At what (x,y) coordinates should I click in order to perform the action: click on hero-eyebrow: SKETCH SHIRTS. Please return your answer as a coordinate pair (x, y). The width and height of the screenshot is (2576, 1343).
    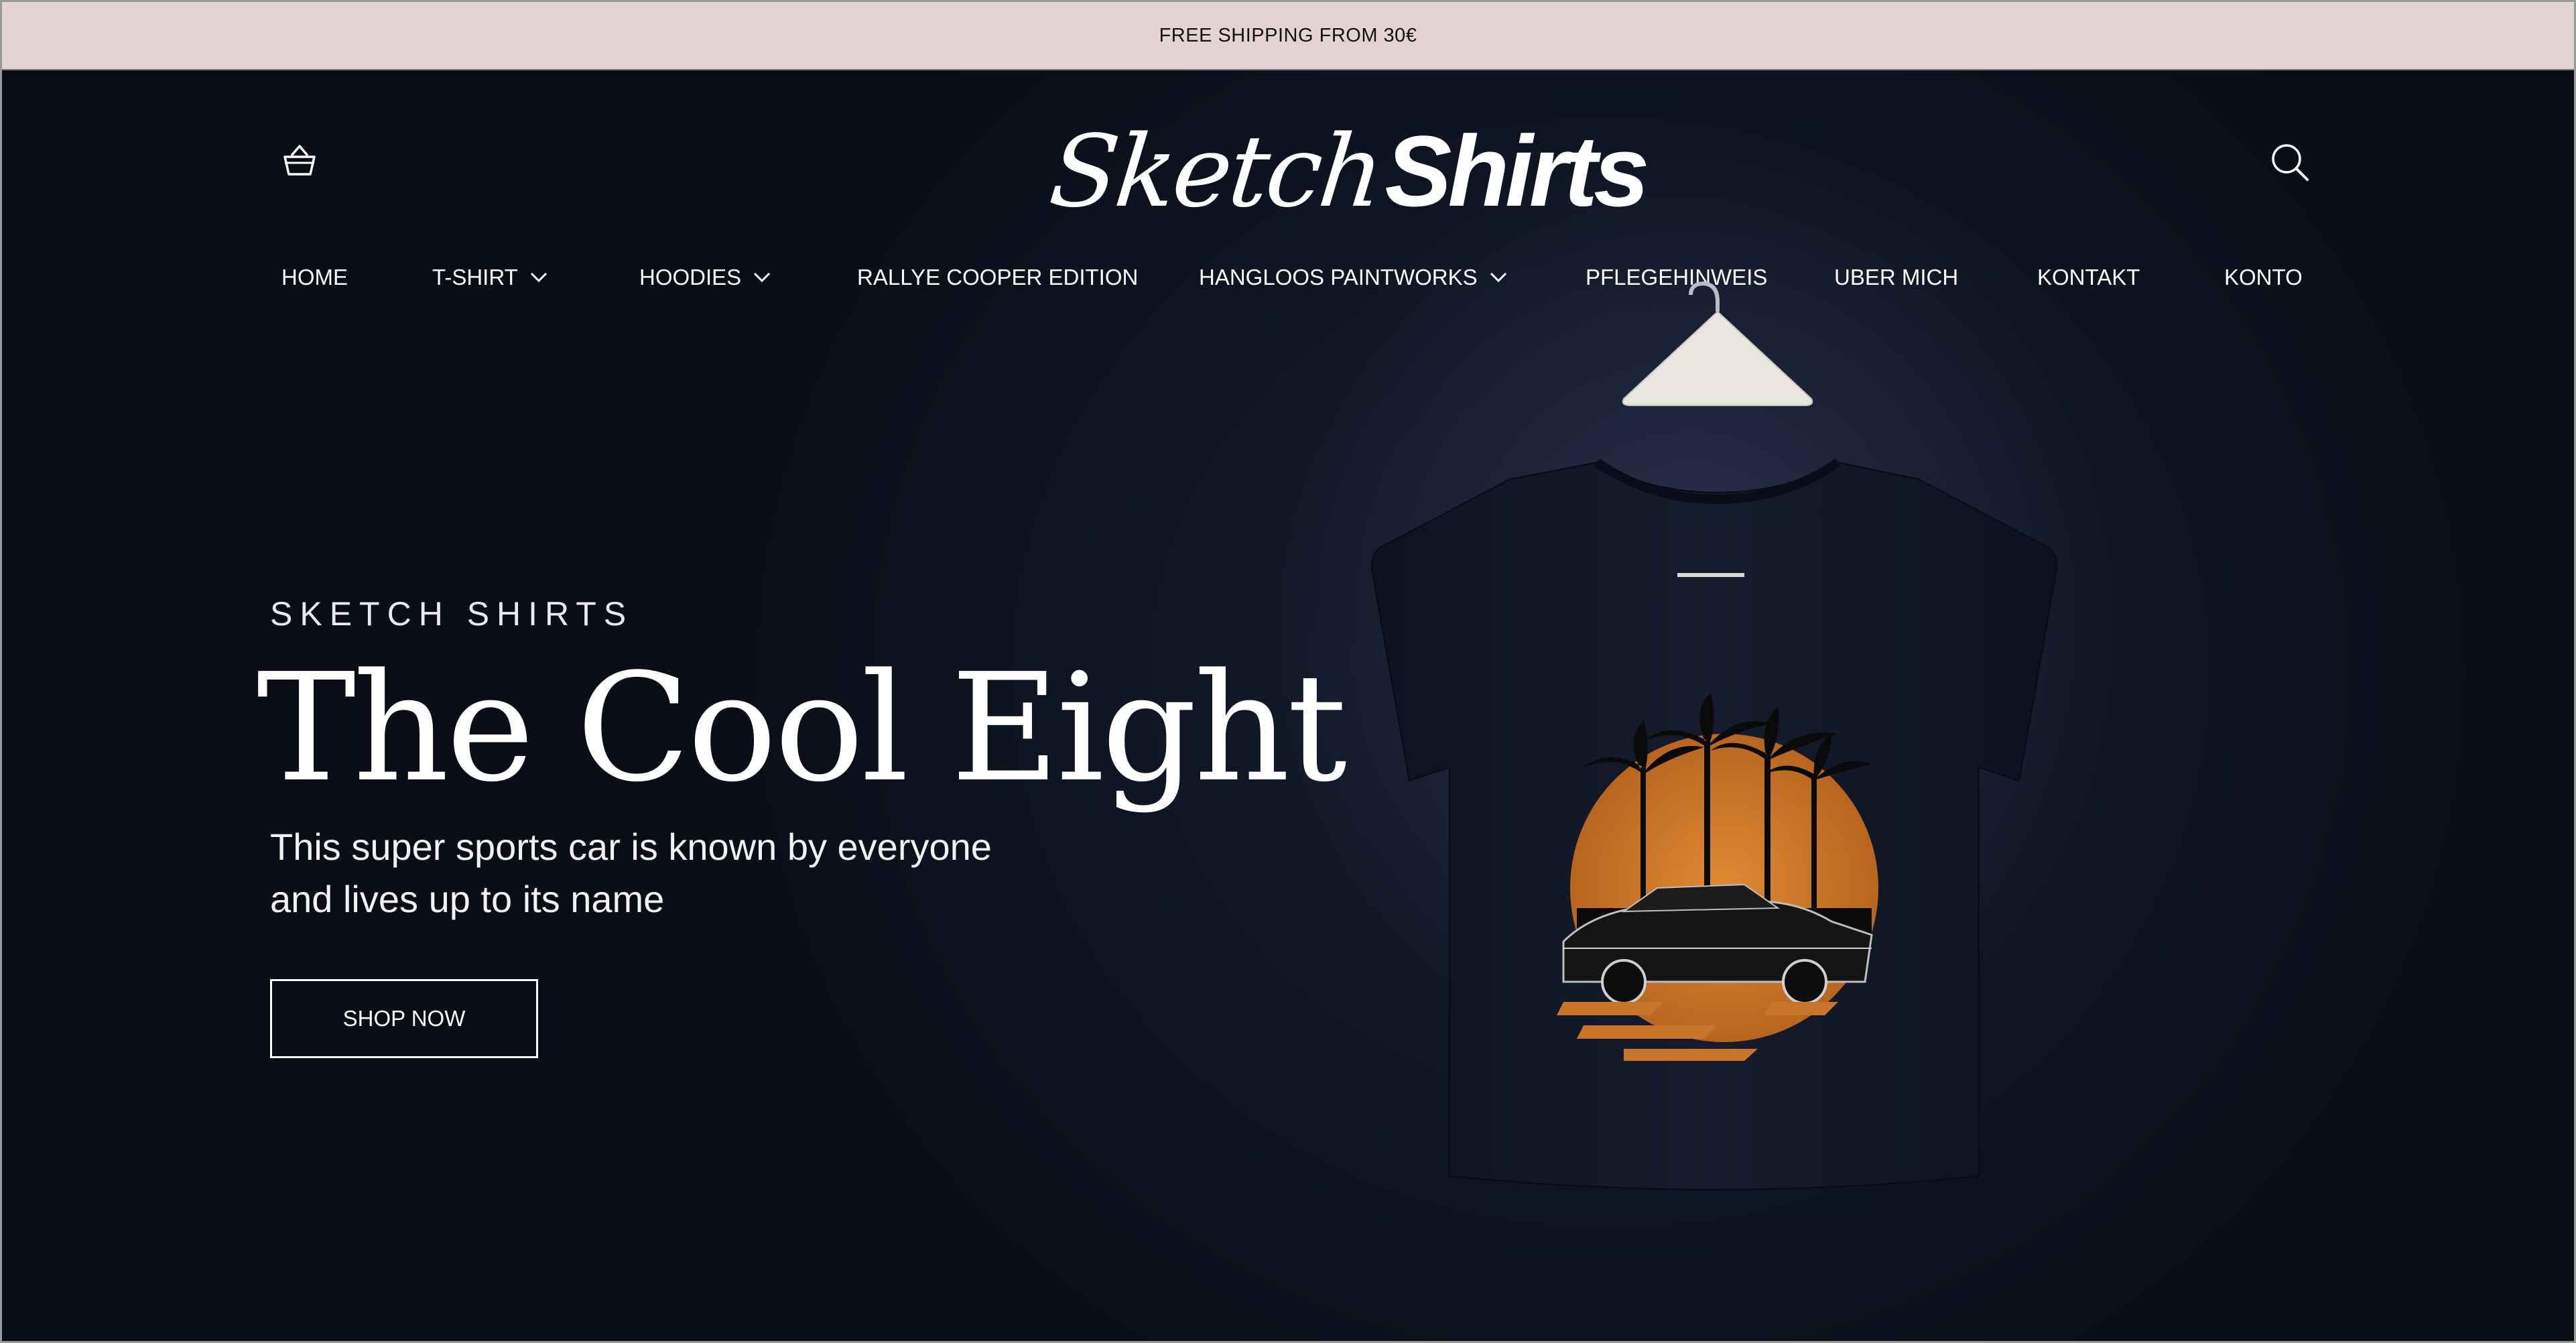
    Looking at the image, I should click on (452, 614).